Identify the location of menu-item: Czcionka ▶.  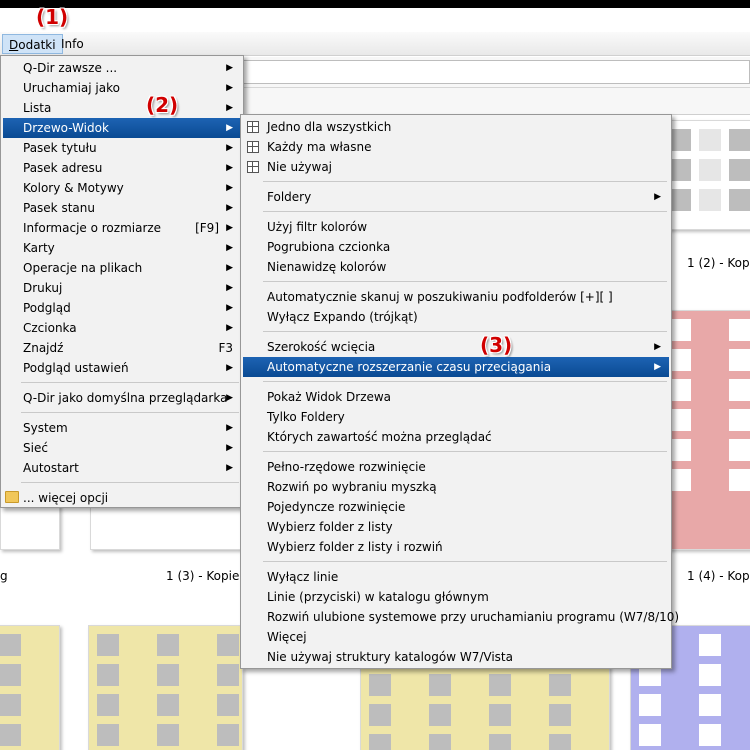
(122, 328).